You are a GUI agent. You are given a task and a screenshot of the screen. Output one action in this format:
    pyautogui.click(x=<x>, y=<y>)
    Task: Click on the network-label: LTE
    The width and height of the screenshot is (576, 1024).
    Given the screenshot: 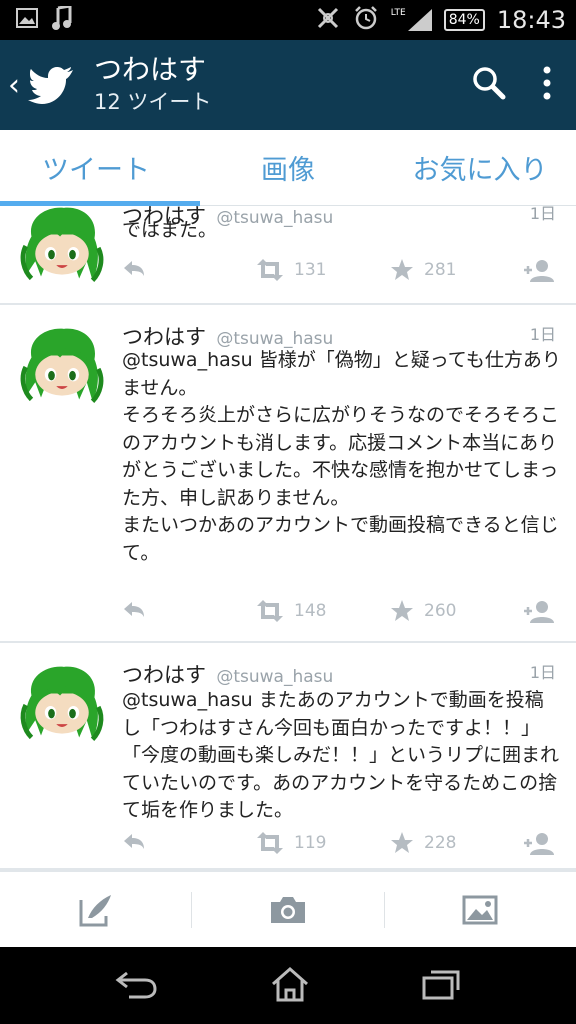 What is the action you would take?
    pyautogui.click(x=398, y=13)
    